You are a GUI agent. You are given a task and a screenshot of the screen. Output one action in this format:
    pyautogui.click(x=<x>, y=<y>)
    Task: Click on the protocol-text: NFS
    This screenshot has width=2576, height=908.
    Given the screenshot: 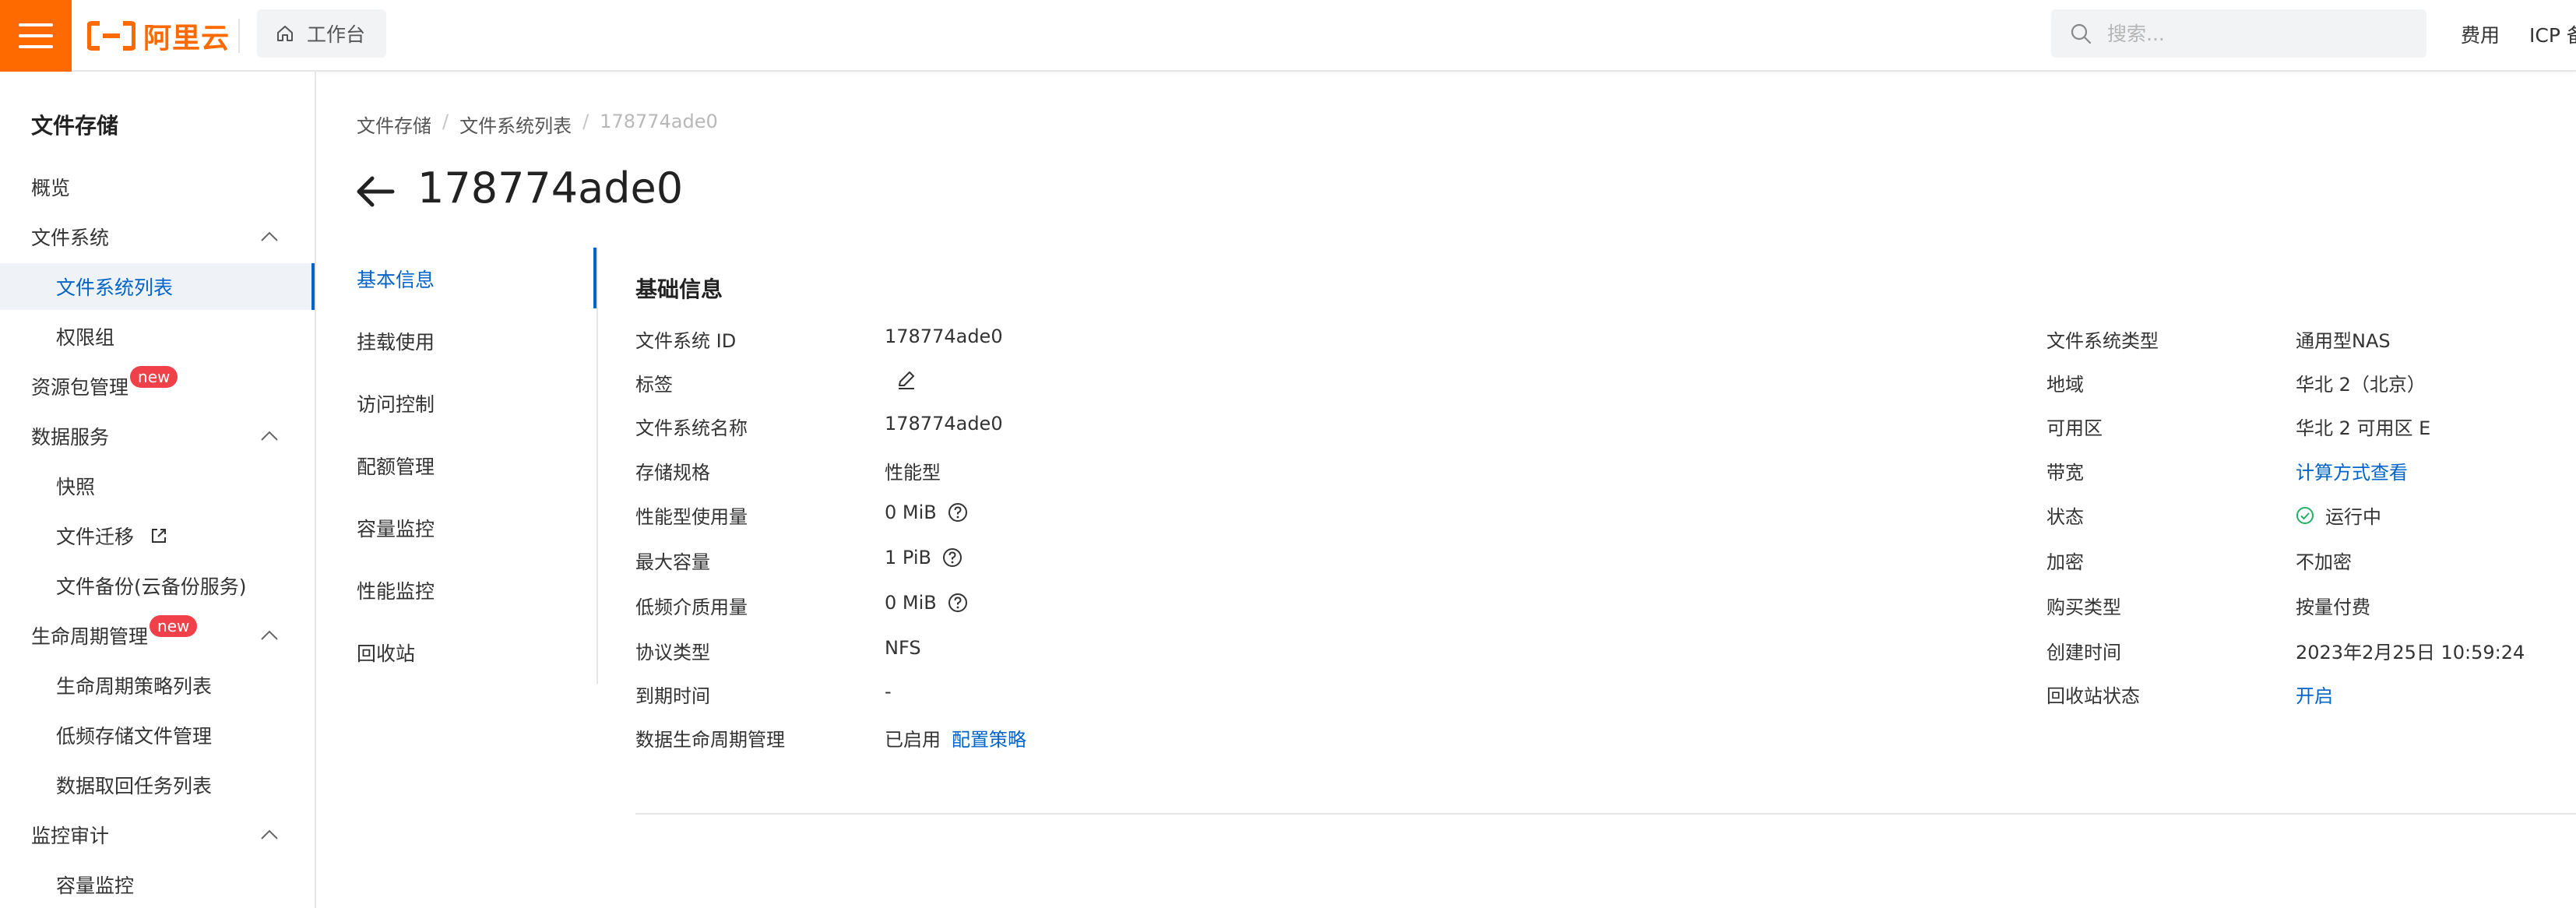 What is the action you would take?
    pyautogui.click(x=903, y=648)
    